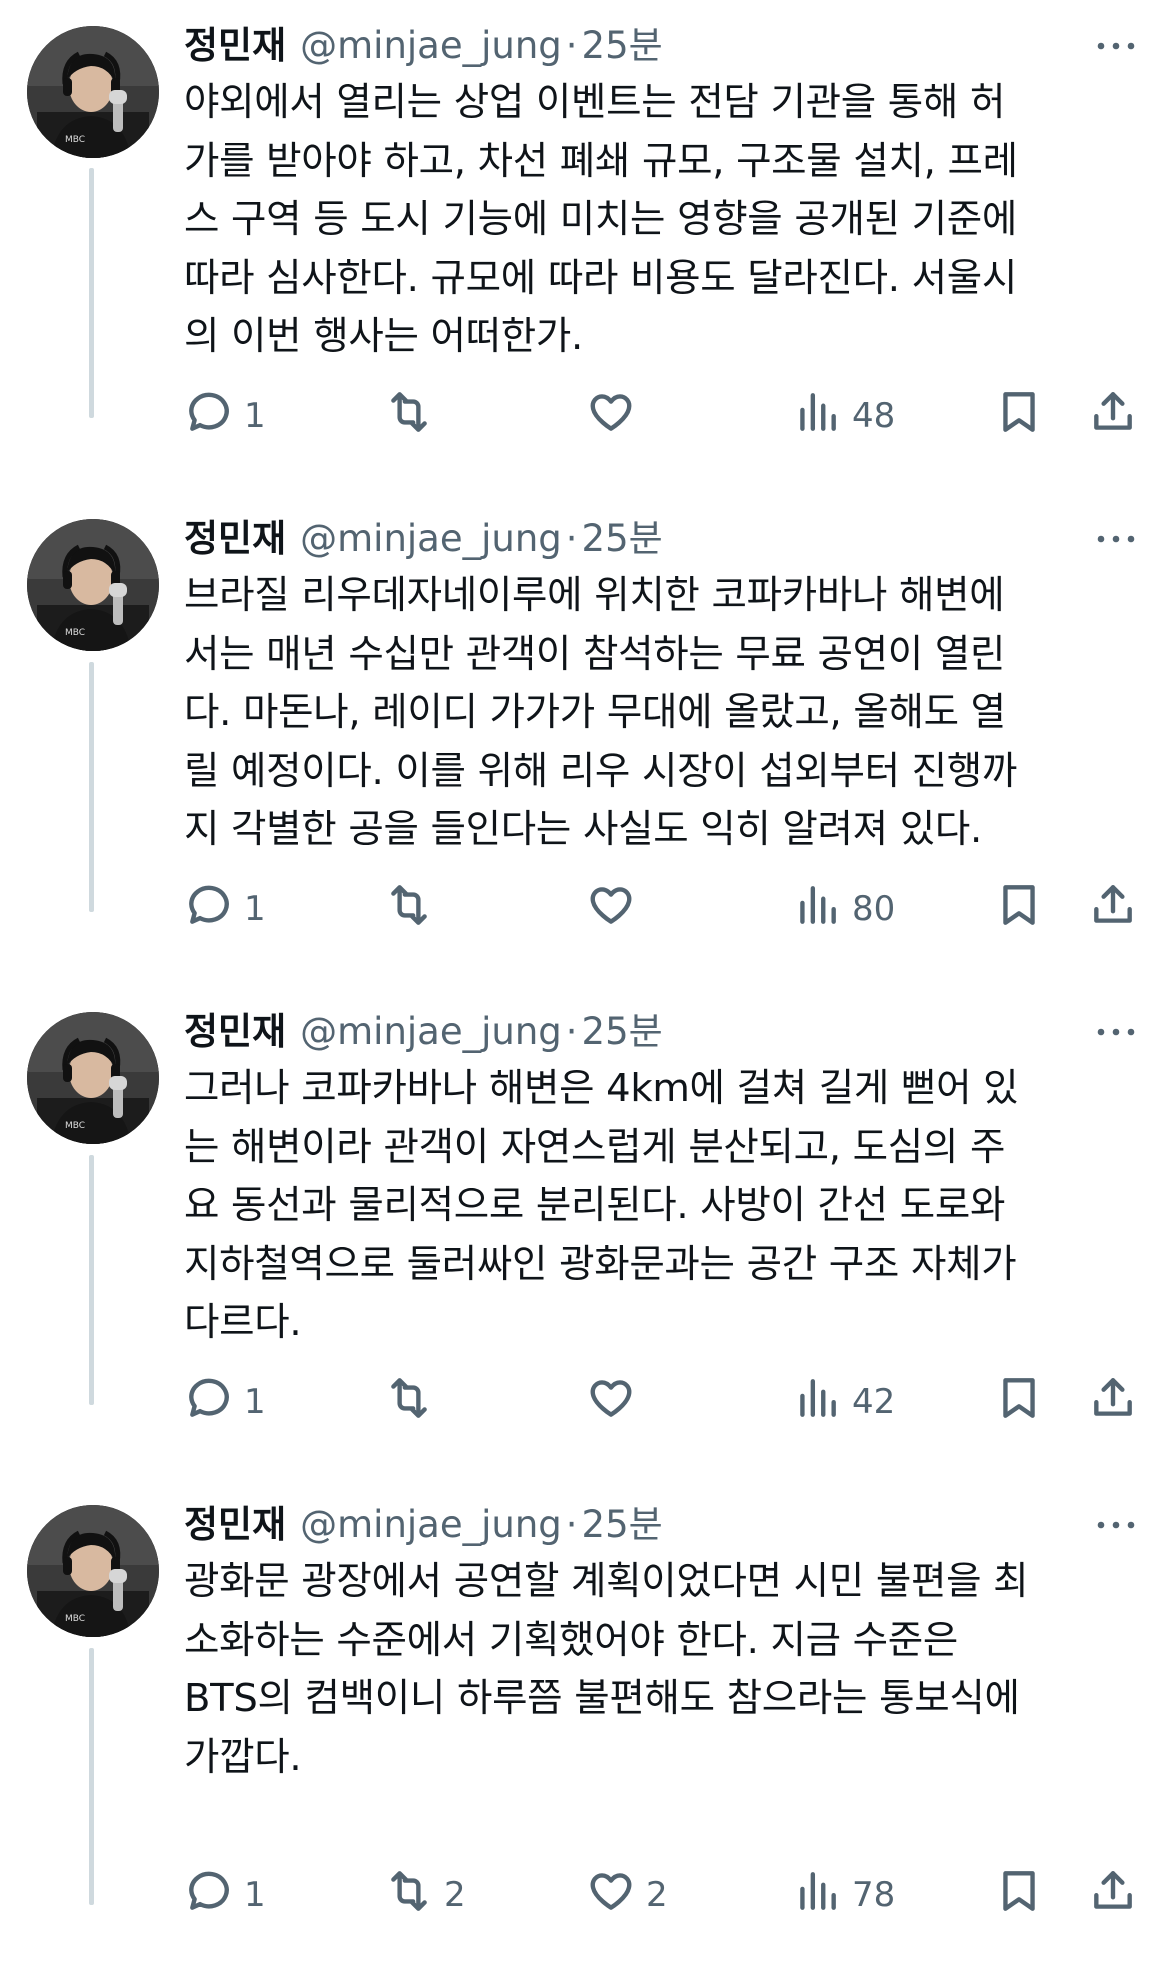  What do you see at coordinates (843, 1402) in the screenshot?
I see `views-button: 42` at bounding box center [843, 1402].